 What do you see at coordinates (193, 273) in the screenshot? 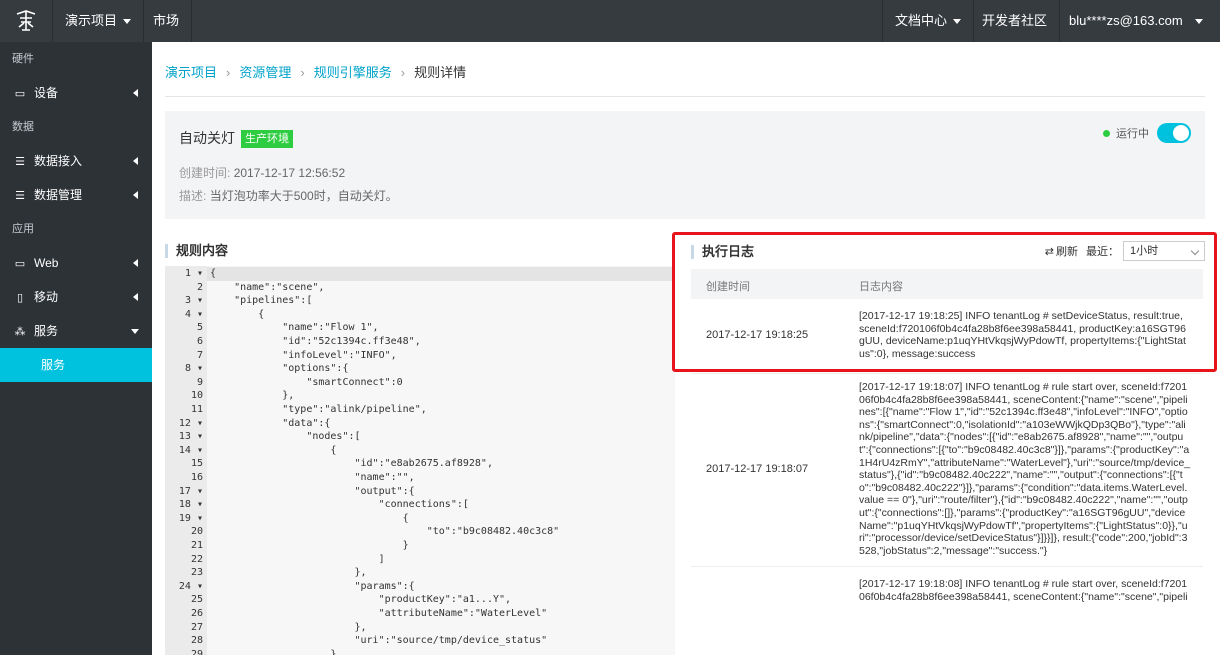
I see `line-number: 1 ▾` at bounding box center [193, 273].